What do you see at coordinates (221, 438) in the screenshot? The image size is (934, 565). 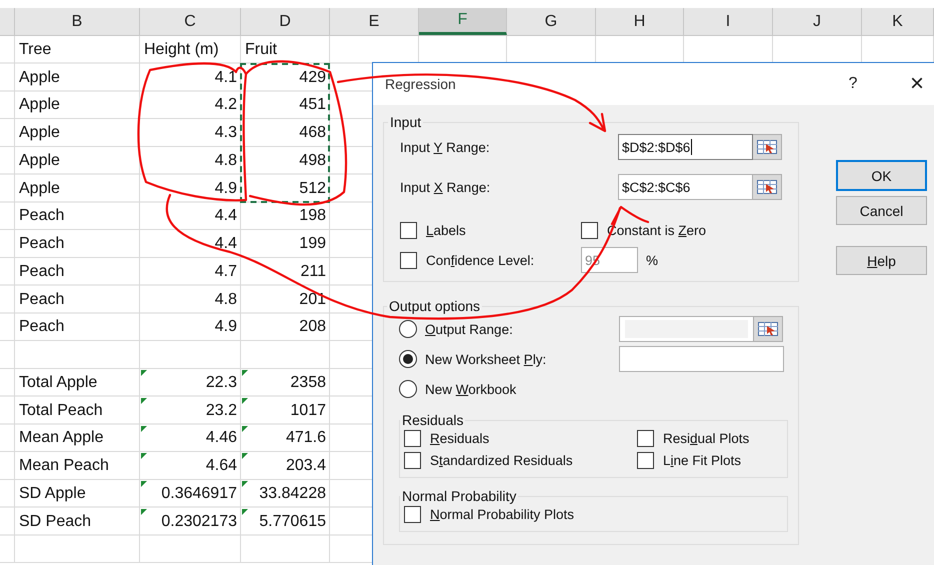 I see `table-cell: 4.46` at bounding box center [221, 438].